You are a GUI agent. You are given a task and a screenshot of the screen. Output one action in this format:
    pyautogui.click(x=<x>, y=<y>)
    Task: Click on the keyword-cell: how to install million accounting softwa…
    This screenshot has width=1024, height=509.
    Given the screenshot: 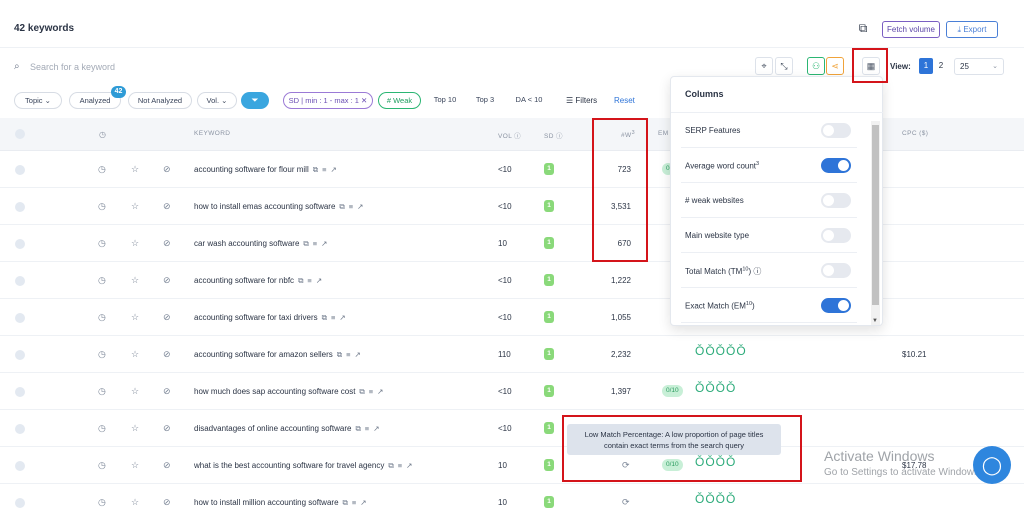 What is the action you would take?
    pyautogui.click(x=280, y=503)
    